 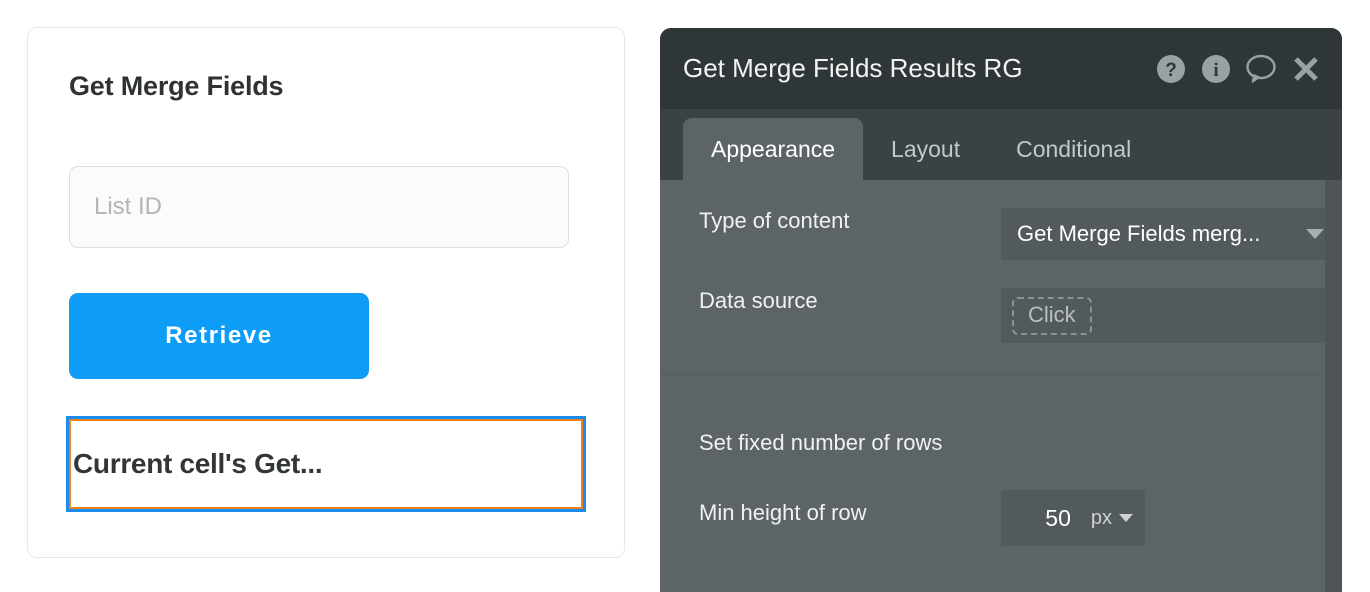 I want to click on property-row-data-source: Data source Click, so click(x=1018, y=315).